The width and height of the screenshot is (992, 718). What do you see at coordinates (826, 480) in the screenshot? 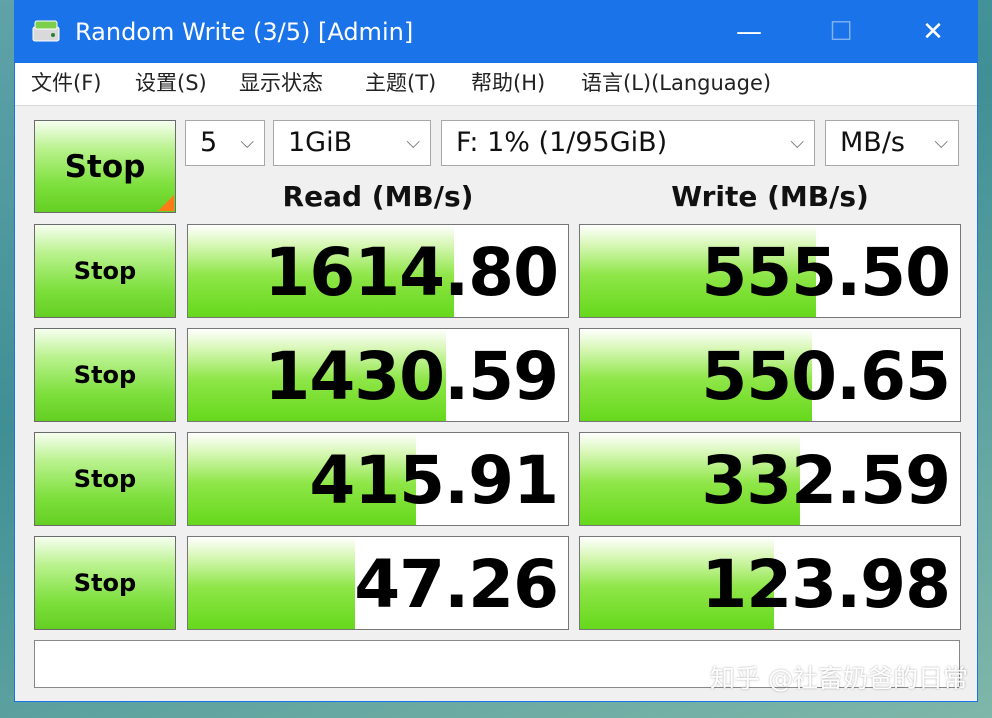
I see `row-3-write-value: 332.59` at bounding box center [826, 480].